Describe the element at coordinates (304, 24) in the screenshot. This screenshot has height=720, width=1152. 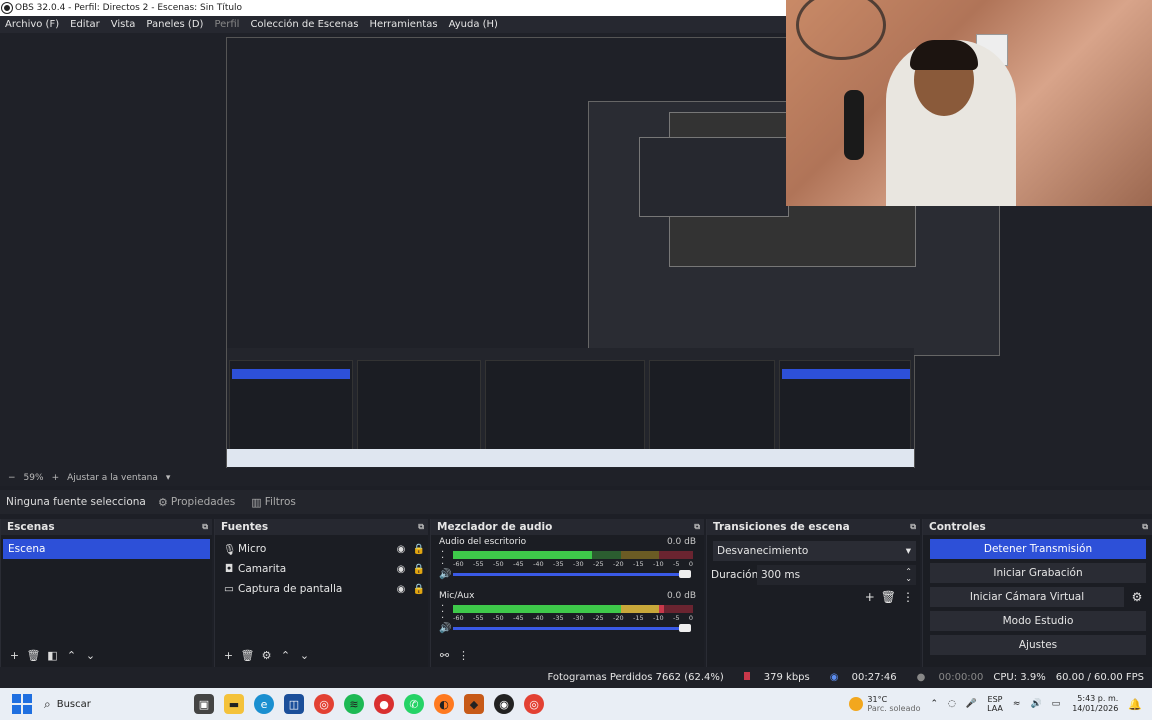
I see `menu-coleccion-escenas: Colección de Escenas` at that location.